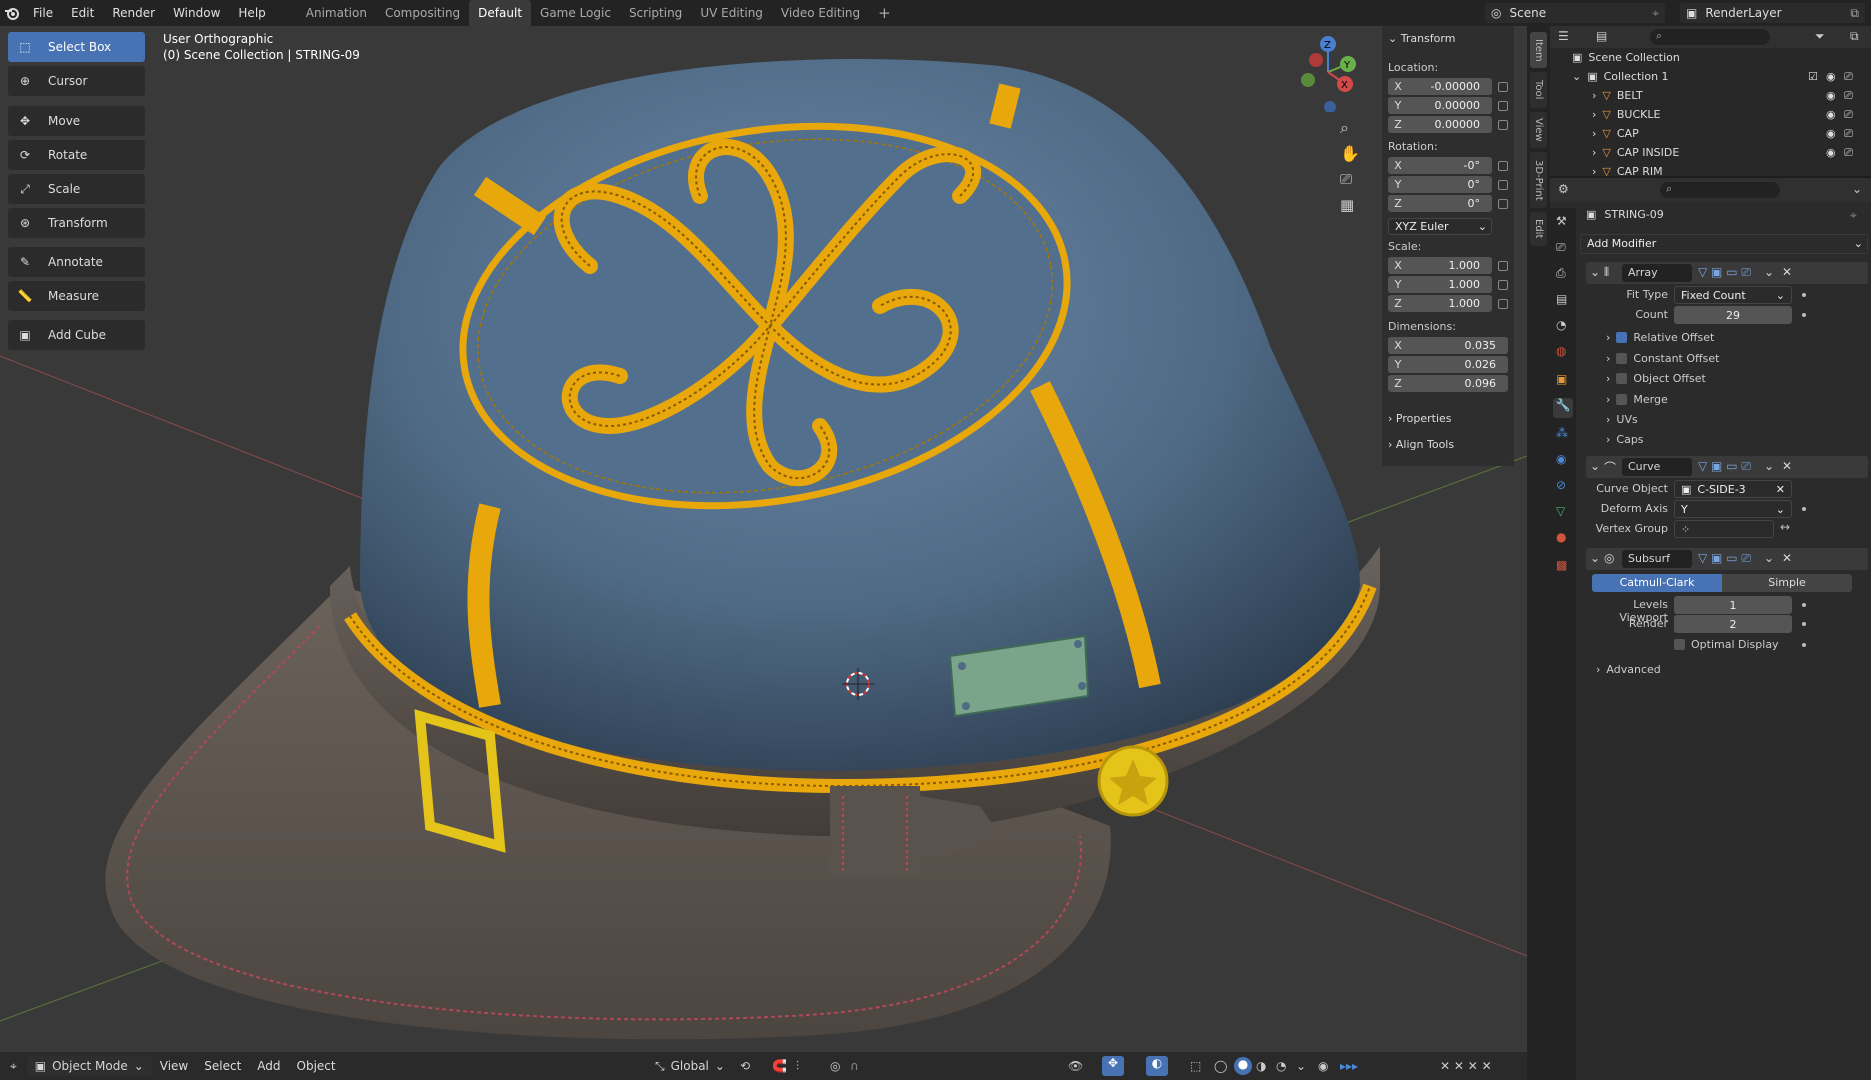 This screenshot has height=1080, width=1871. What do you see at coordinates (1561, 537) in the screenshot?
I see `material-tab-icon: ●` at bounding box center [1561, 537].